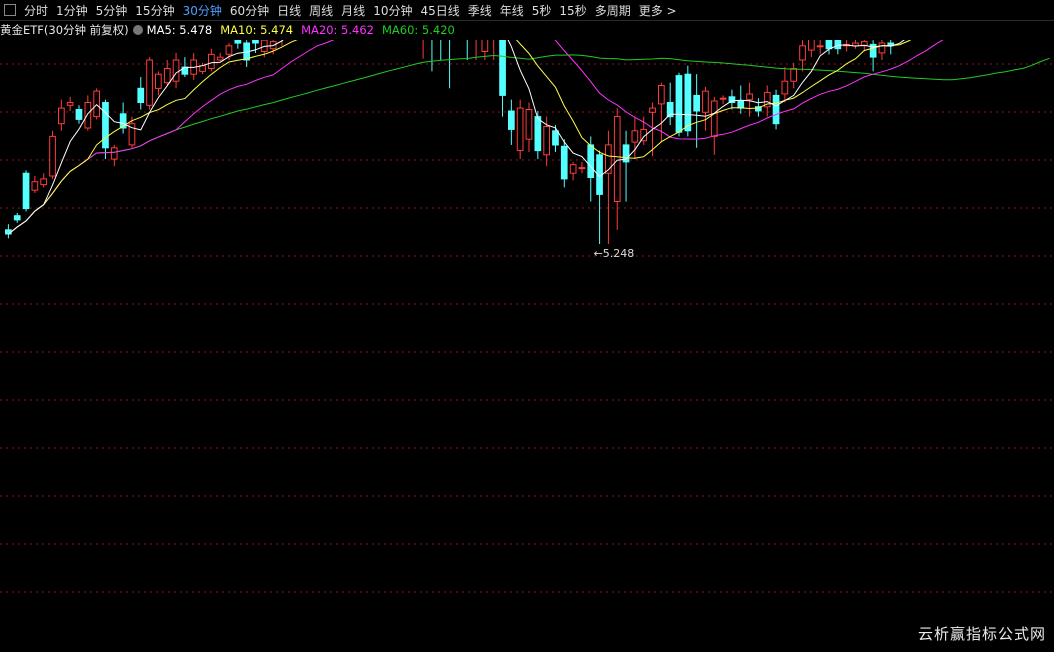 This screenshot has height=652, width=1054. What do you see at coordinates (64, 30) in the screenshot?
I see `security-title: 黄金ETF(30分钟 前复权)` at bounding box center [64, 30].